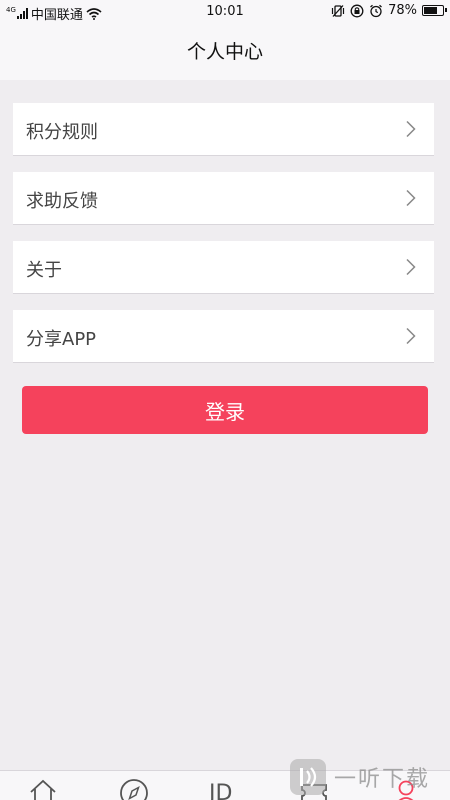  Describe the element at coordinates (223, 267) in the screenshot. I see `menu-item-about: 关于` at that location.